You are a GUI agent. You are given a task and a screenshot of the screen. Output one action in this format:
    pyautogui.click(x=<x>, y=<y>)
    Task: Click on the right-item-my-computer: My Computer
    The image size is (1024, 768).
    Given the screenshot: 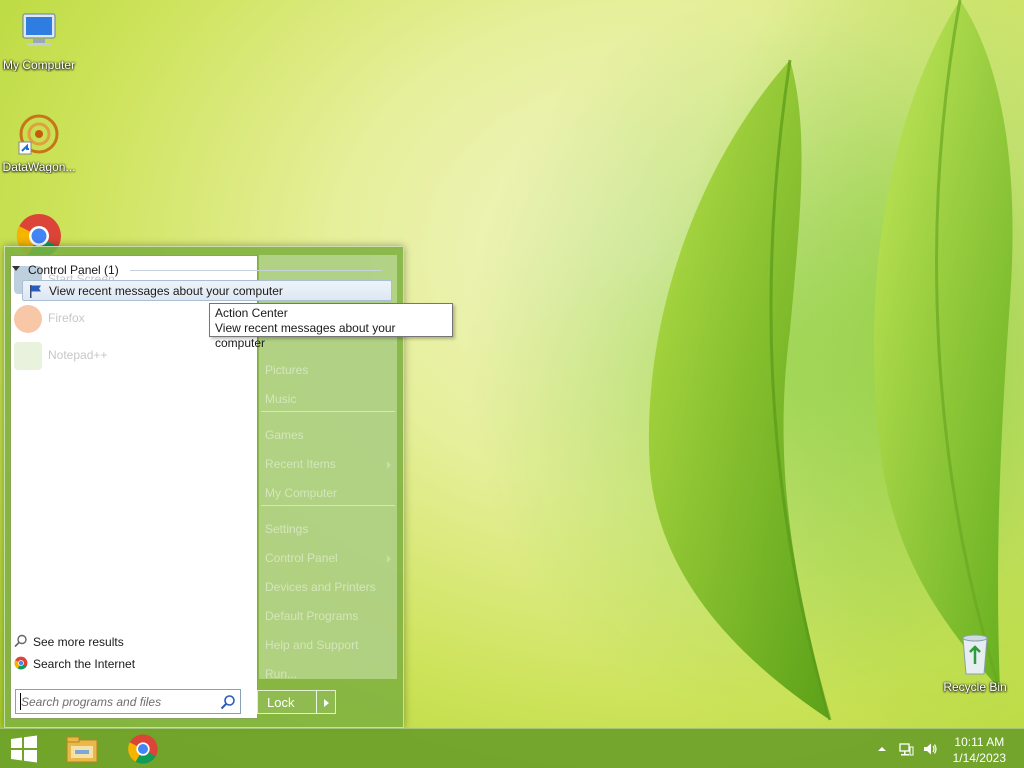 What is the action you would take?
    pyautogui.click(x=301, y=493)
    